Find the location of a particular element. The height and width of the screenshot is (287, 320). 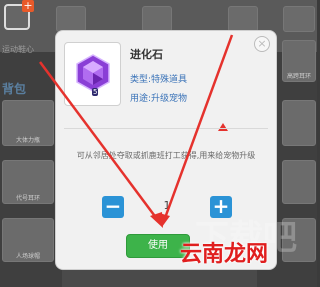

item-icon-box: 5 is located at coordinates (92, 74).